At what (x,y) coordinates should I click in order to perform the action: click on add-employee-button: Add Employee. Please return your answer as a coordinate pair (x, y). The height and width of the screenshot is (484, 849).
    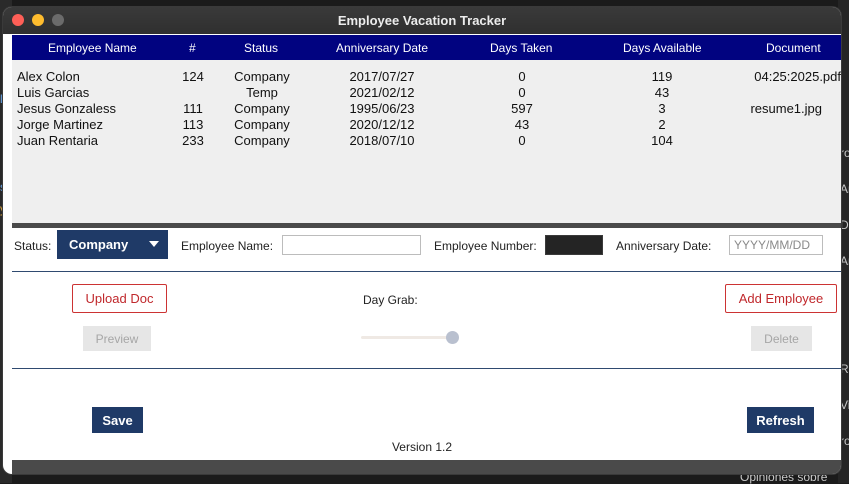
    Looking at the image, I should click on (781, 298).